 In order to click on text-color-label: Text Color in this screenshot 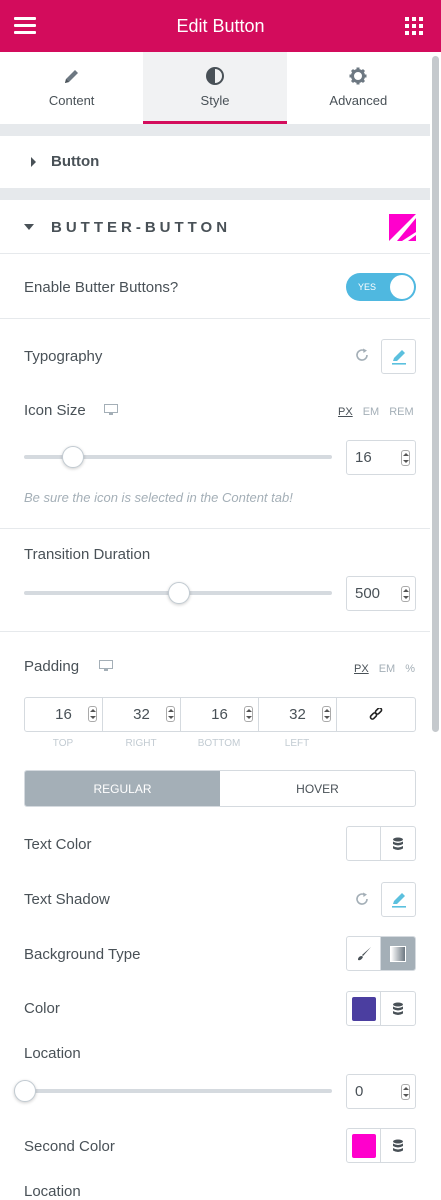, I will do `click(58, 844)`.